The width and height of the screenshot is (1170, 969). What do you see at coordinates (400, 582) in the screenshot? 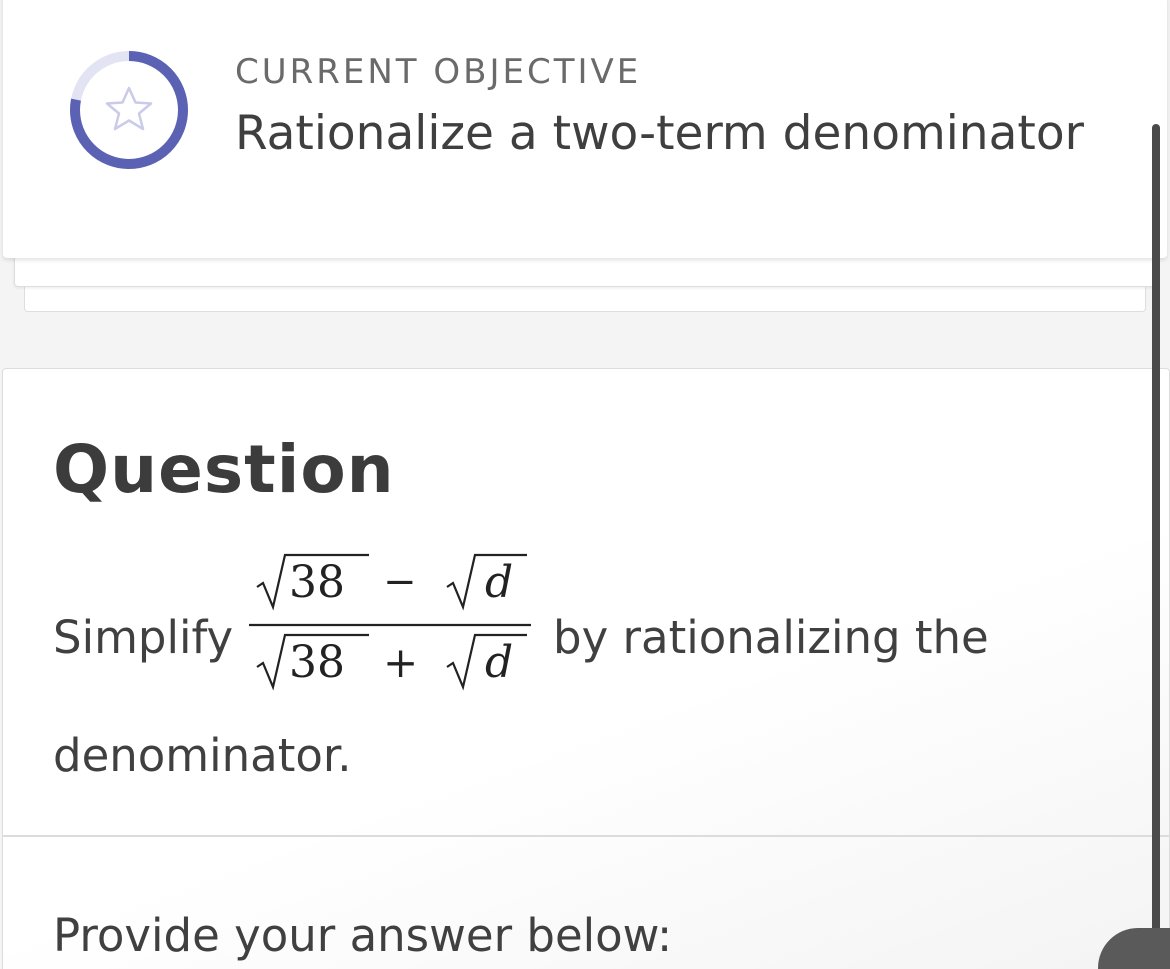
I see `numerator-operator: −` at bounding box center [400, 582].